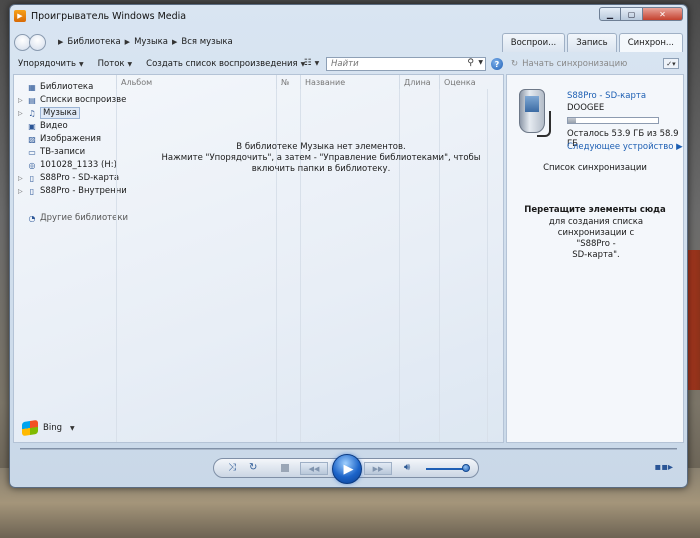 The image size is (700, 538). I want to click on view-options-icon: ☷, so click(308, 63).